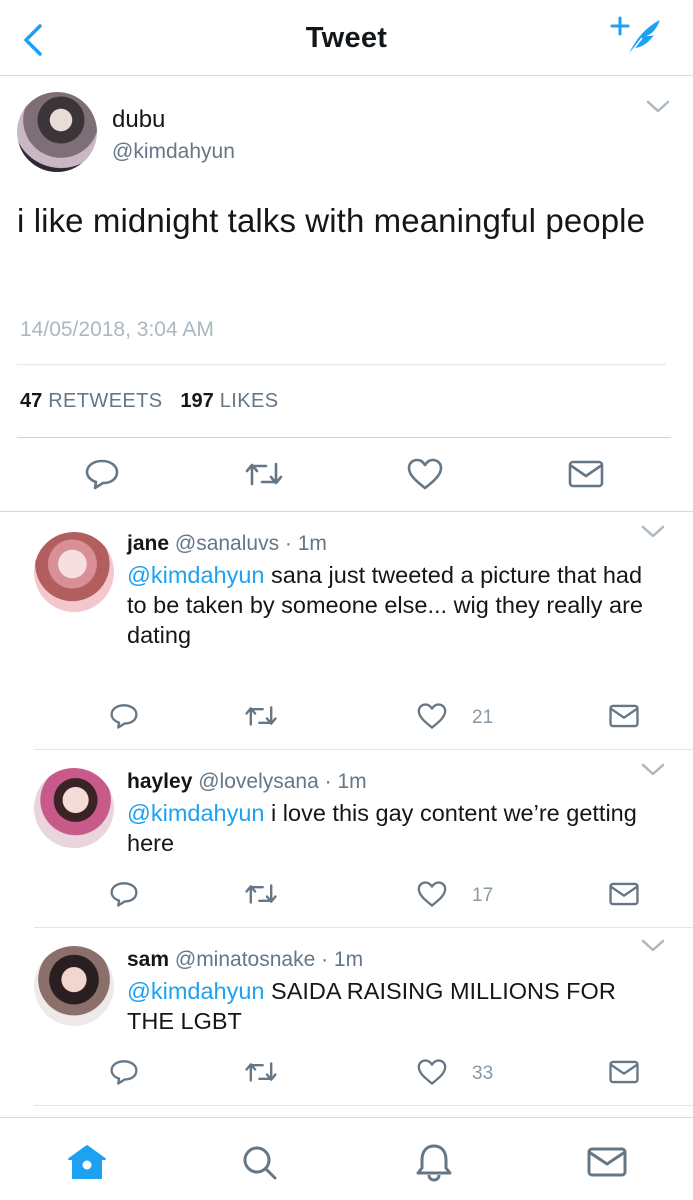 This screenshot has width=693, height=1200. I want to click on notifications-icon, so click(434, 1163).